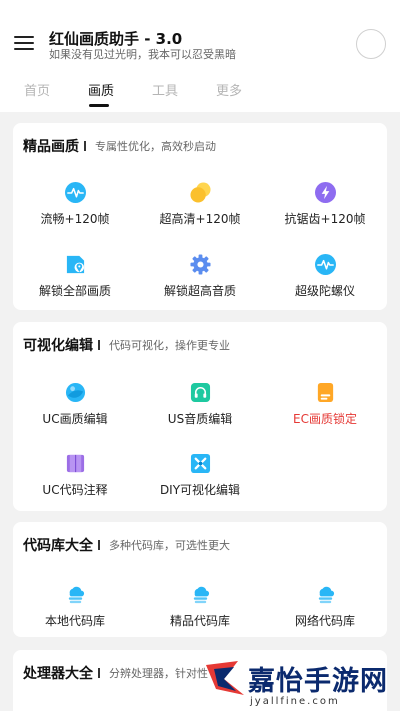 The width and height of the screenshot is (400, 711). What do you see at coordinates (169, 545) in the screenshot?
I see `section-description: 多种代码库，可选性更大` at bounding box center [169, 545].